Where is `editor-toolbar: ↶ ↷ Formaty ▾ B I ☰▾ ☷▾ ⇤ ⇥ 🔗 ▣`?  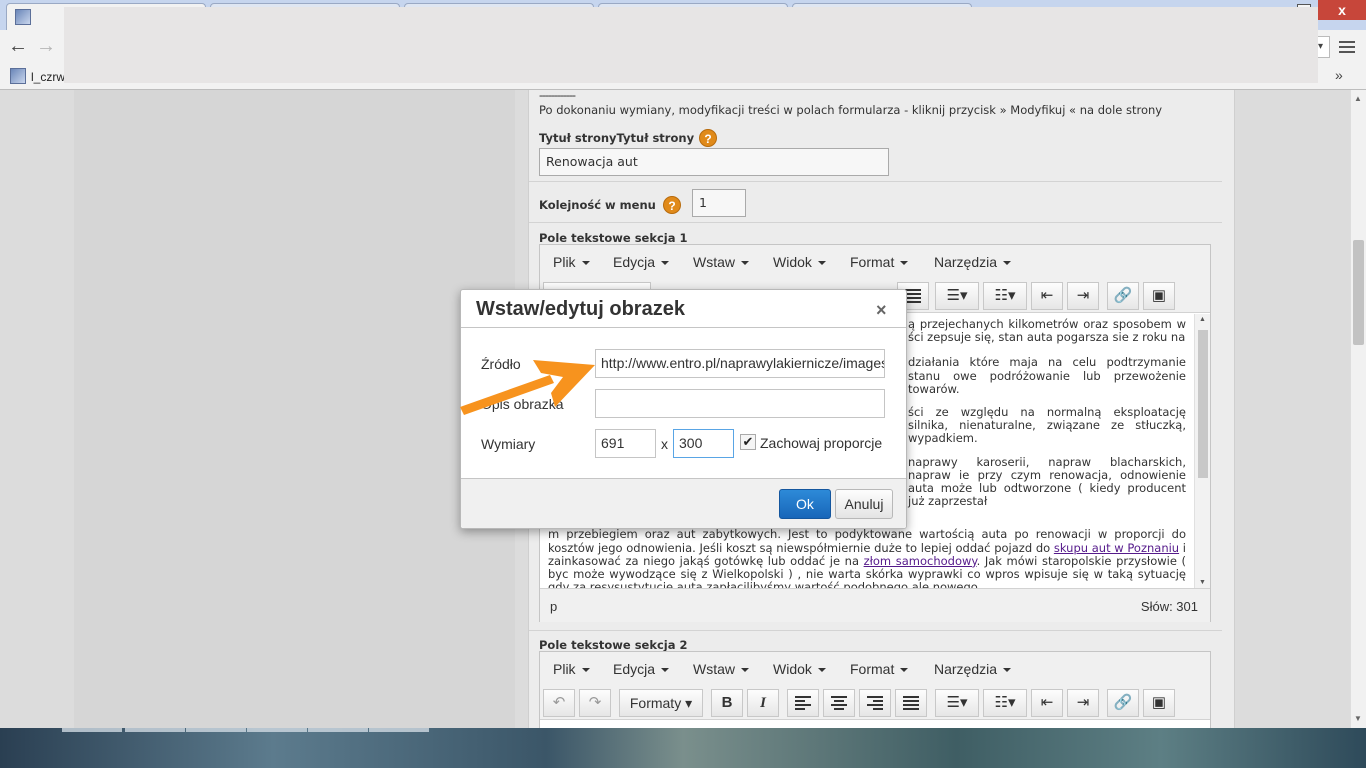 editor-toolbar: ↶ ↷ Formaty ▾ B I ☰▾ ☷▾ ⇤ ⇥ 🔗 ▣ is located at coordinates (875, 703).